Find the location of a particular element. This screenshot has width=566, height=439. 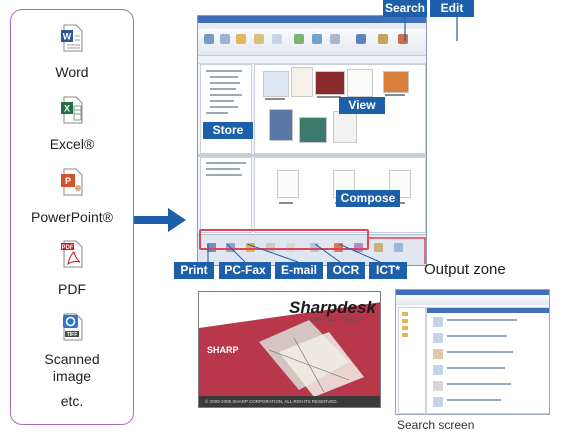

powerpoint-document-icon: P is located at coordinates (72, 182).